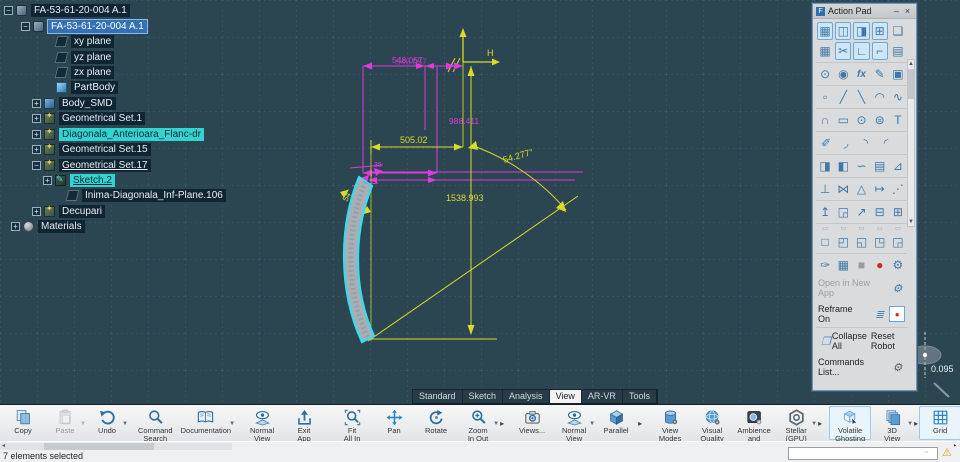  What do you see at coordinates (911, 84) in the screenshot?
I see `scrollbar-thumb` at bounding box center [911, 84].